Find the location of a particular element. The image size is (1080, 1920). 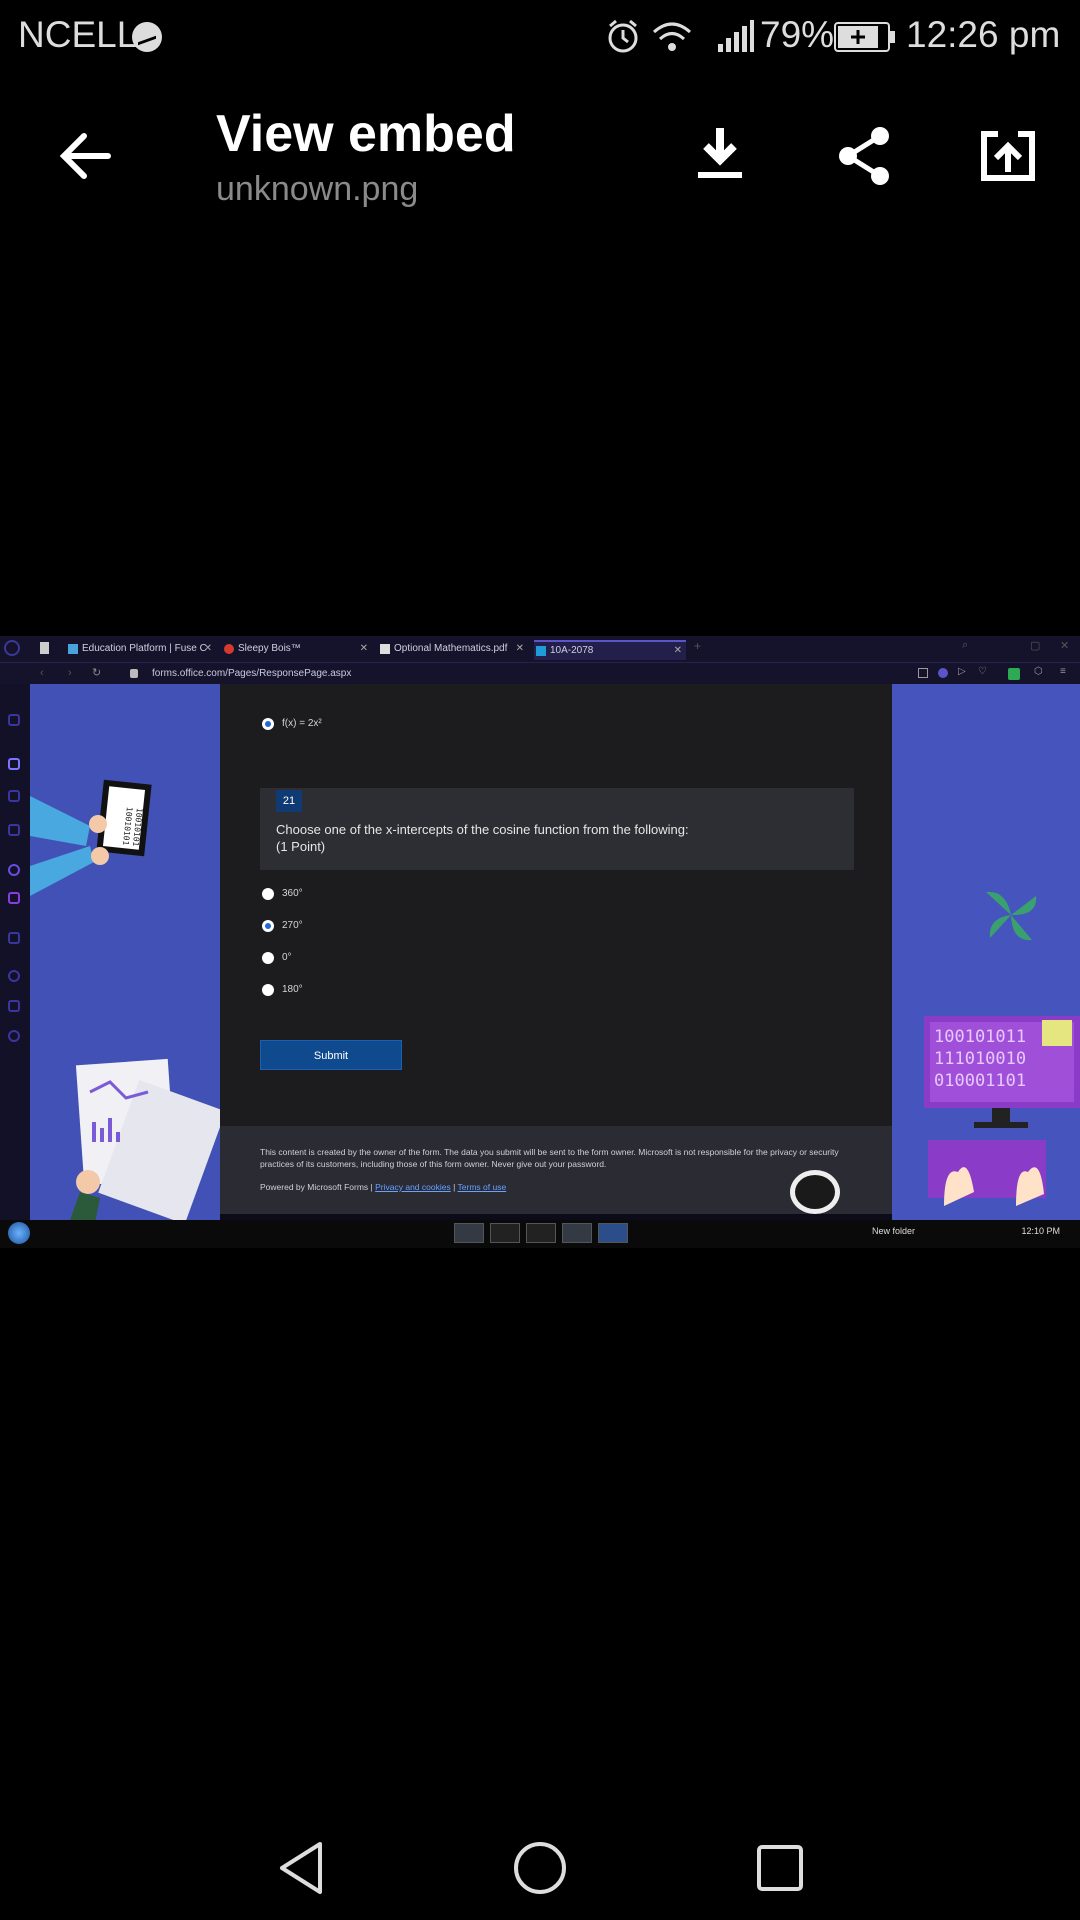

page-title: View embed is located at coordinates (366, 134).